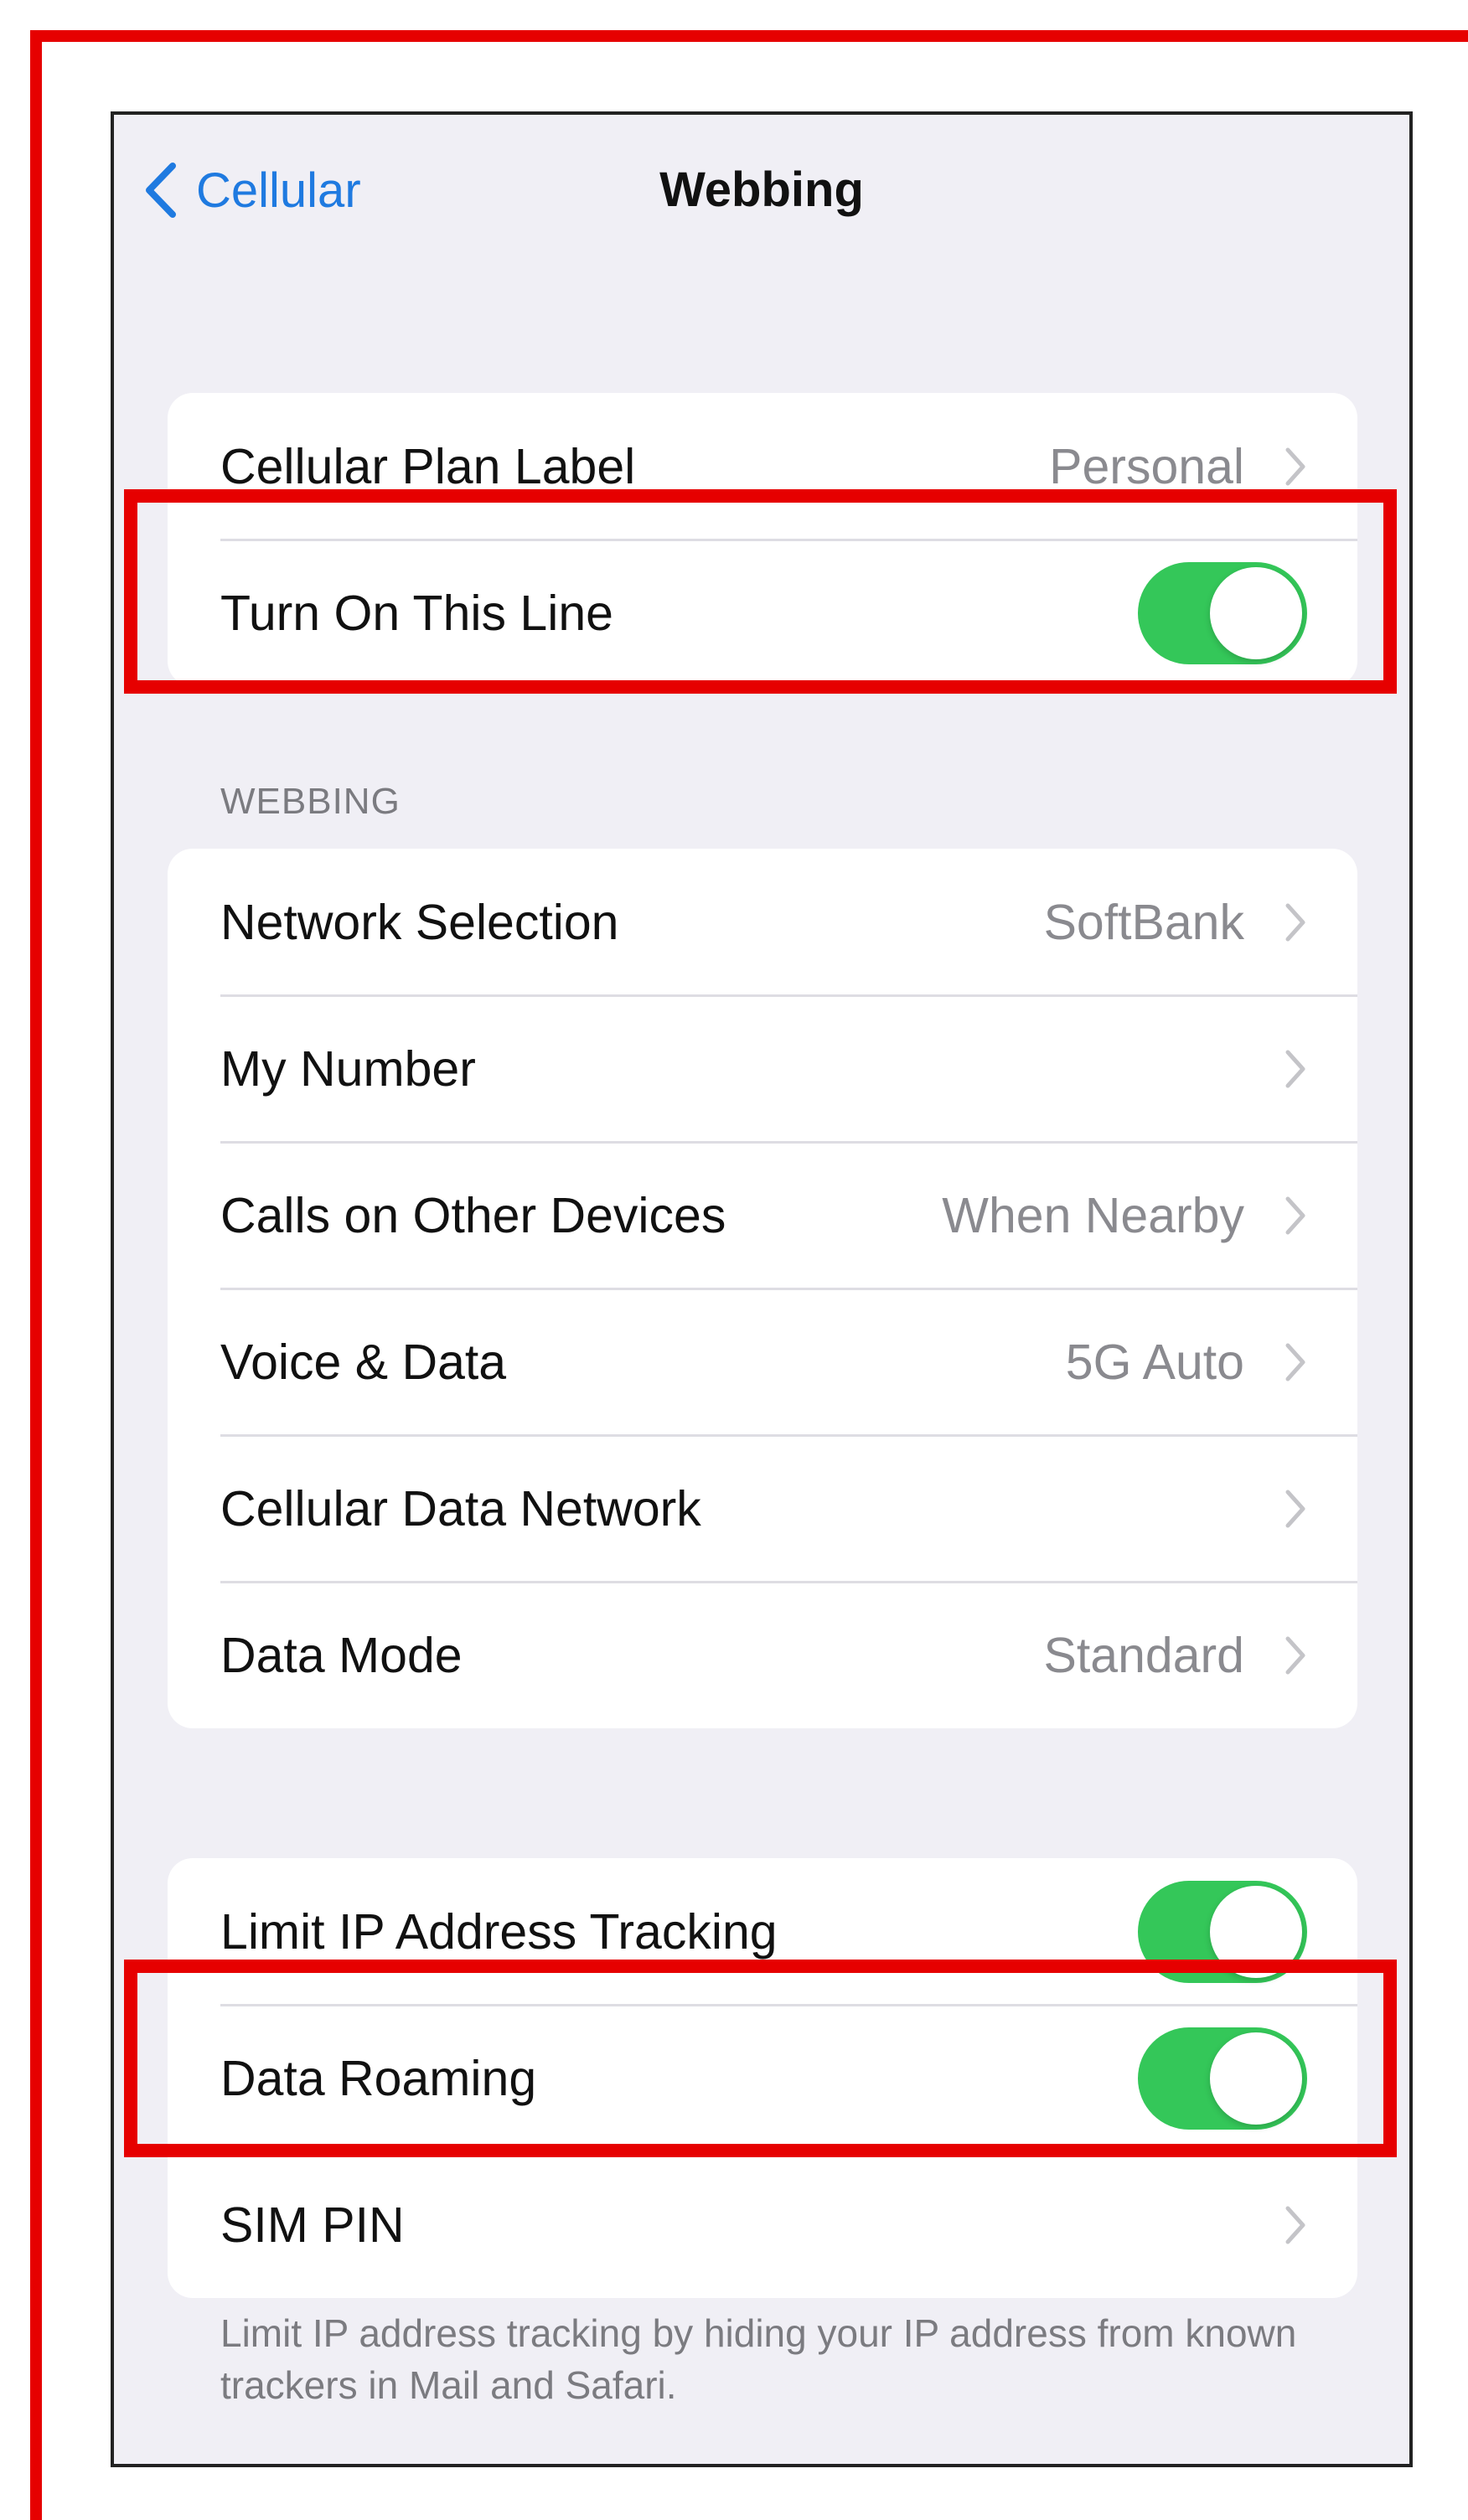  What do you see at coordinates (428, 466) in the screenshot?
I see `row-label: Cellular Plan Label` at bounding box center [428, 466].